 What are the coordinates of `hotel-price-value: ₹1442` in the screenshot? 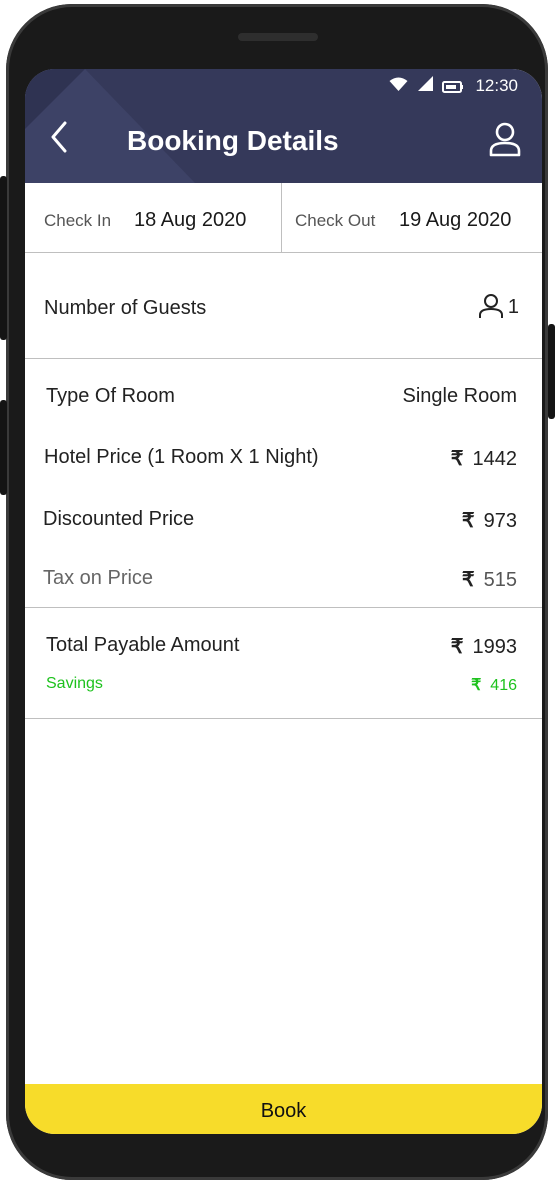 It's located at (484, 458).